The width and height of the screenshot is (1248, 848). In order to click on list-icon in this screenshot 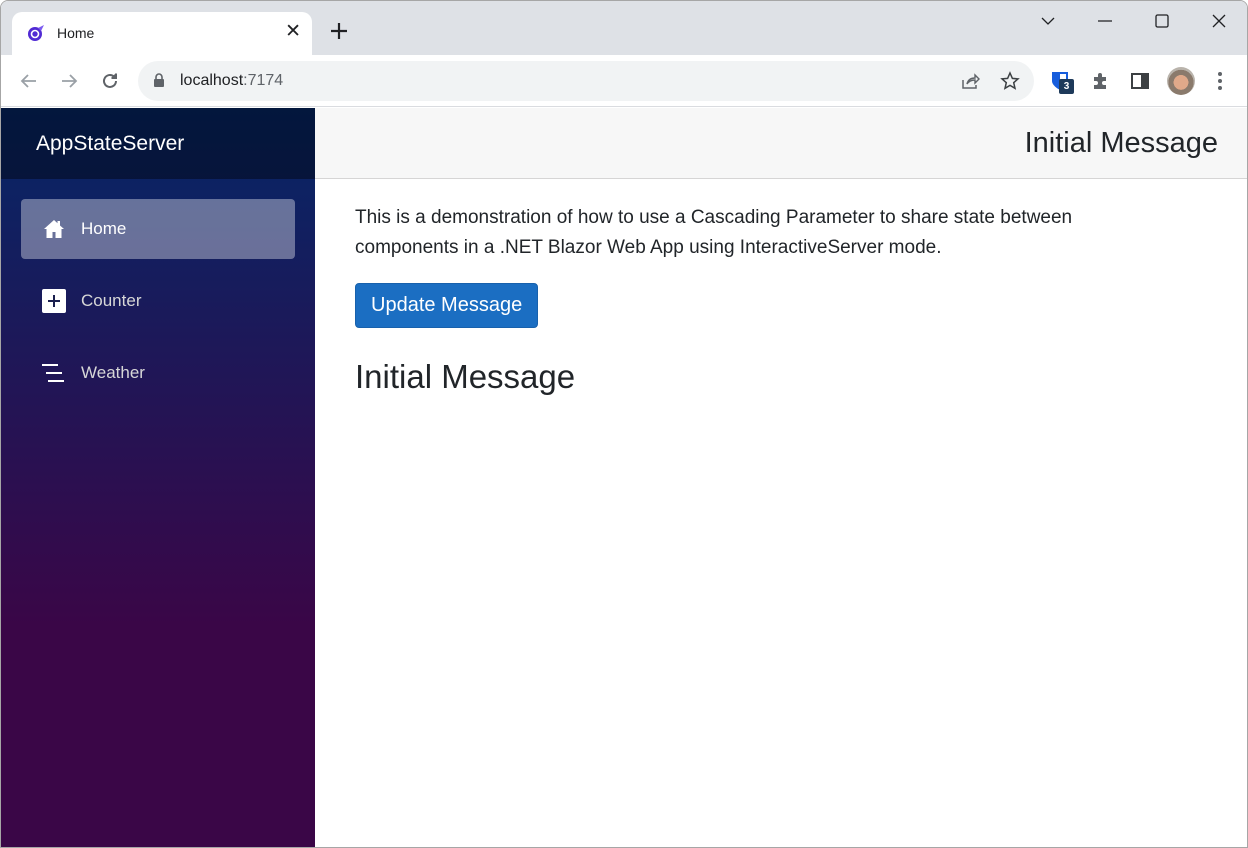, I will do `click(54, 373)`.